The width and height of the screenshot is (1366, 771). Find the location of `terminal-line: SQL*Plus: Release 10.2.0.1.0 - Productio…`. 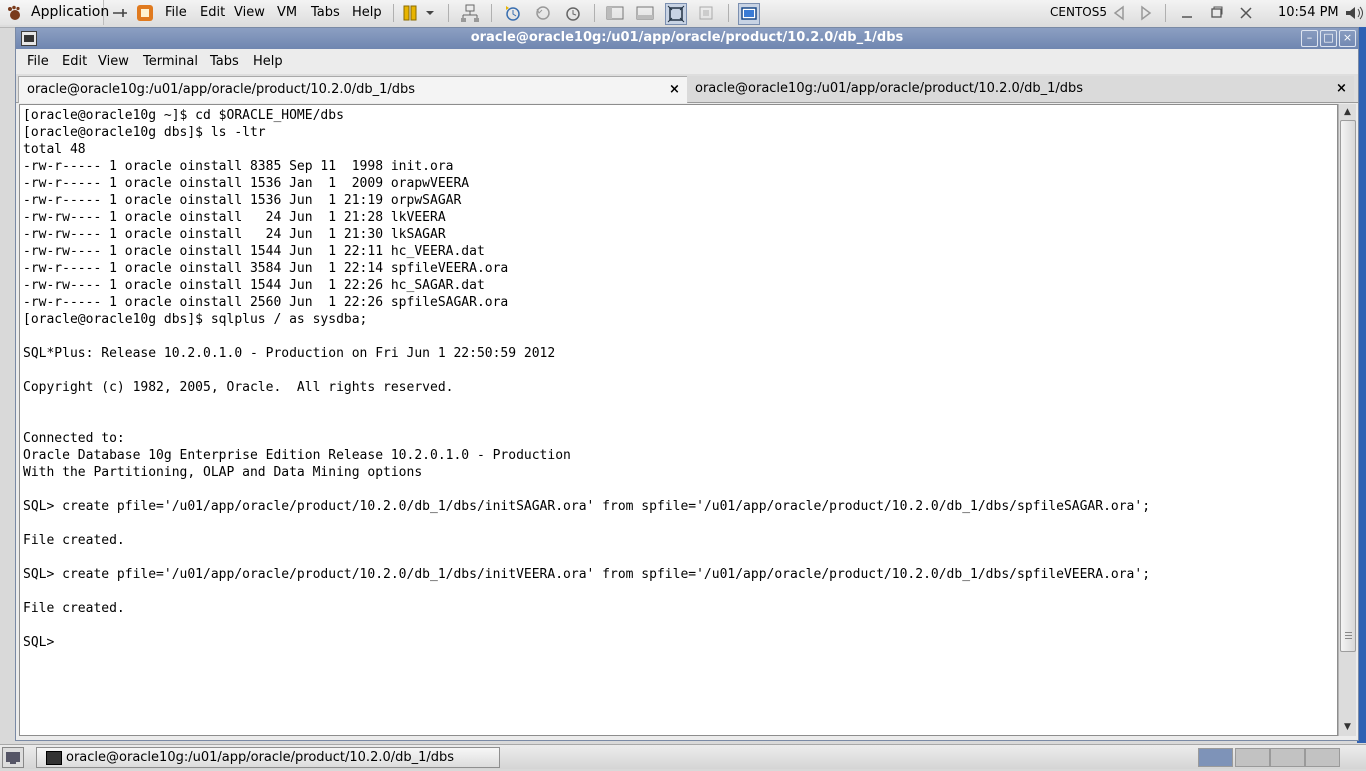

terminal-line: SQL*Plus: Release 10.2.0.1.0 - Productio… is located at coordinates (289, 353).